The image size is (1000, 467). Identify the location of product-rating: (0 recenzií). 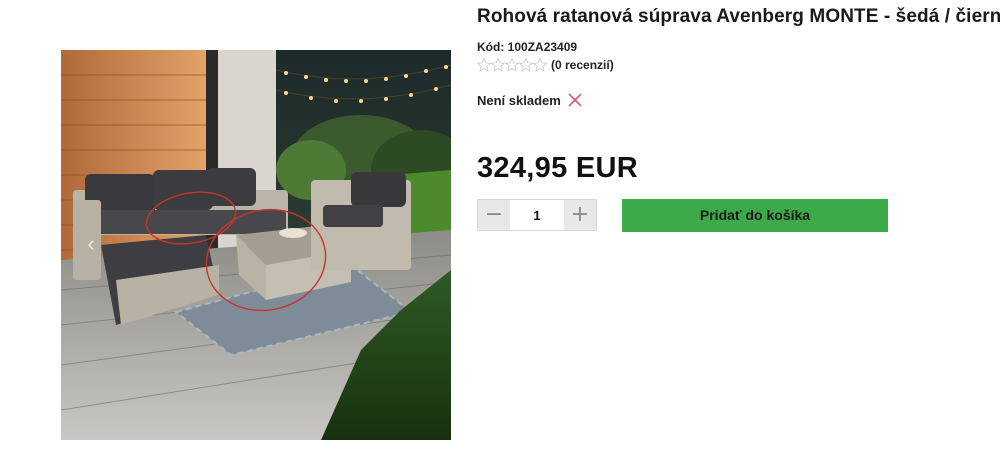
(545, 65).